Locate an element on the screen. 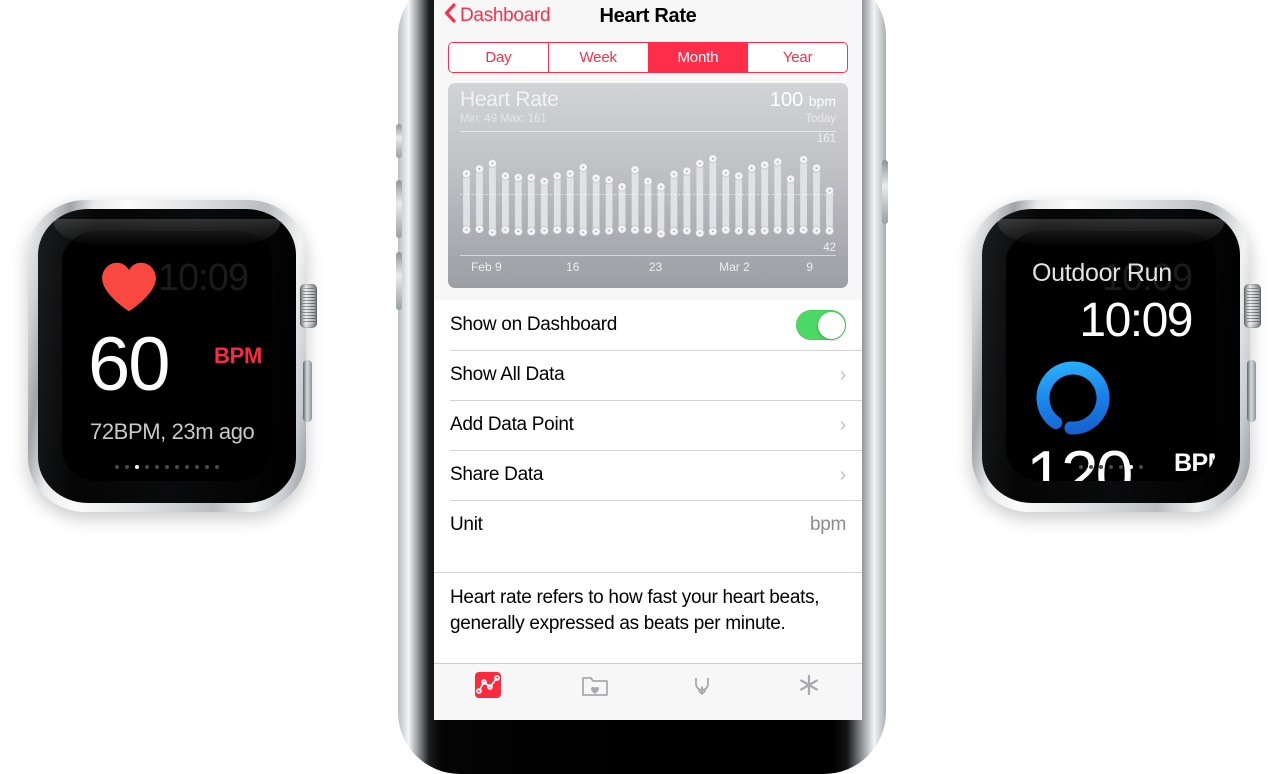 The width and height of the screenshot is (1280, 774). tab-medical-id is located at coordinates (808, 685).